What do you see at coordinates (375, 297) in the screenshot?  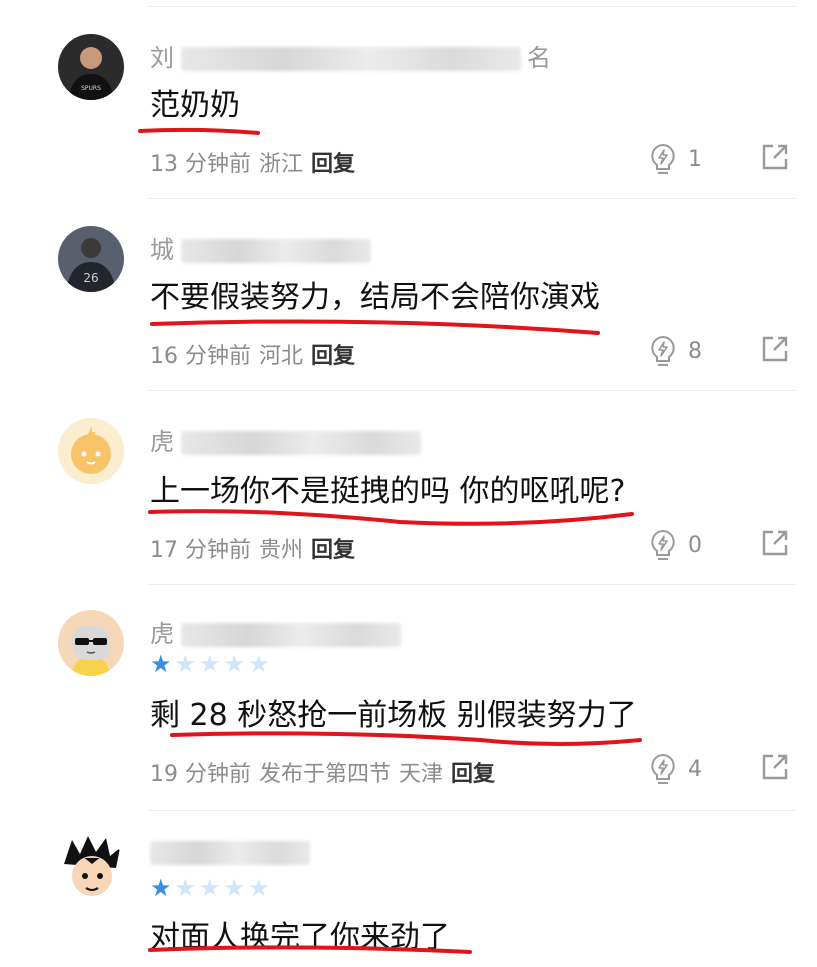 I see `comment-text: 不要假装努力，结局不会陪你演戏` at bounding box center [375, 297].